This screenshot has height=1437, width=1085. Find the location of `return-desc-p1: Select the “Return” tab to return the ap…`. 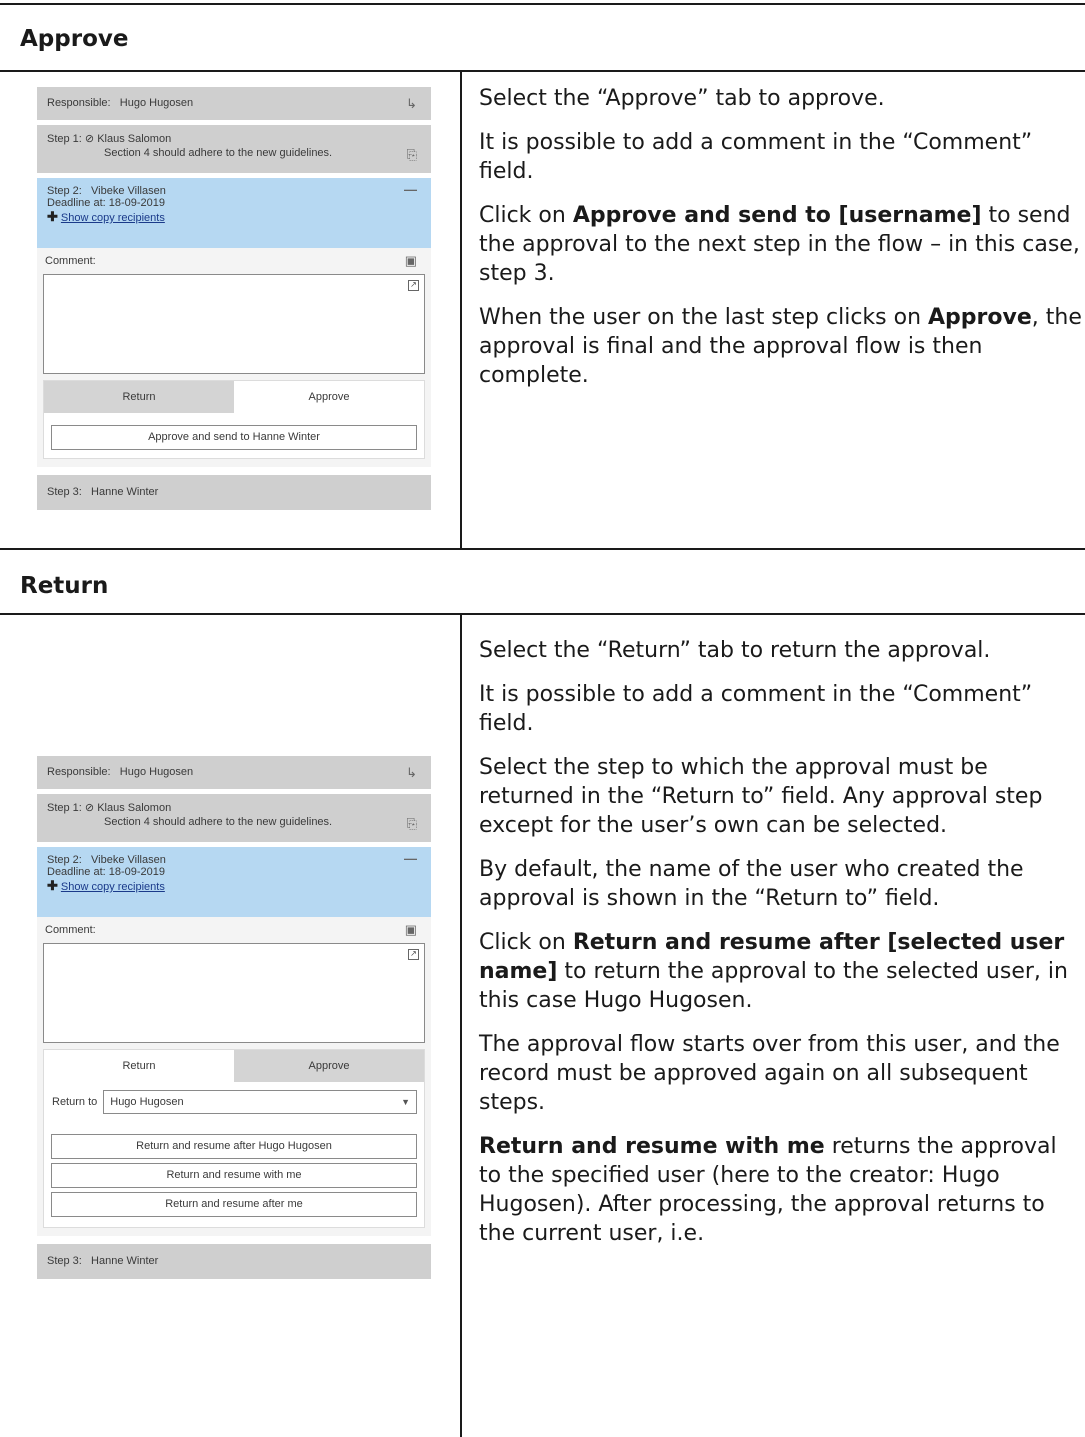

return-desc-p1: Select the “Return” tab to return the ap… is located at coordinates (735, 650).